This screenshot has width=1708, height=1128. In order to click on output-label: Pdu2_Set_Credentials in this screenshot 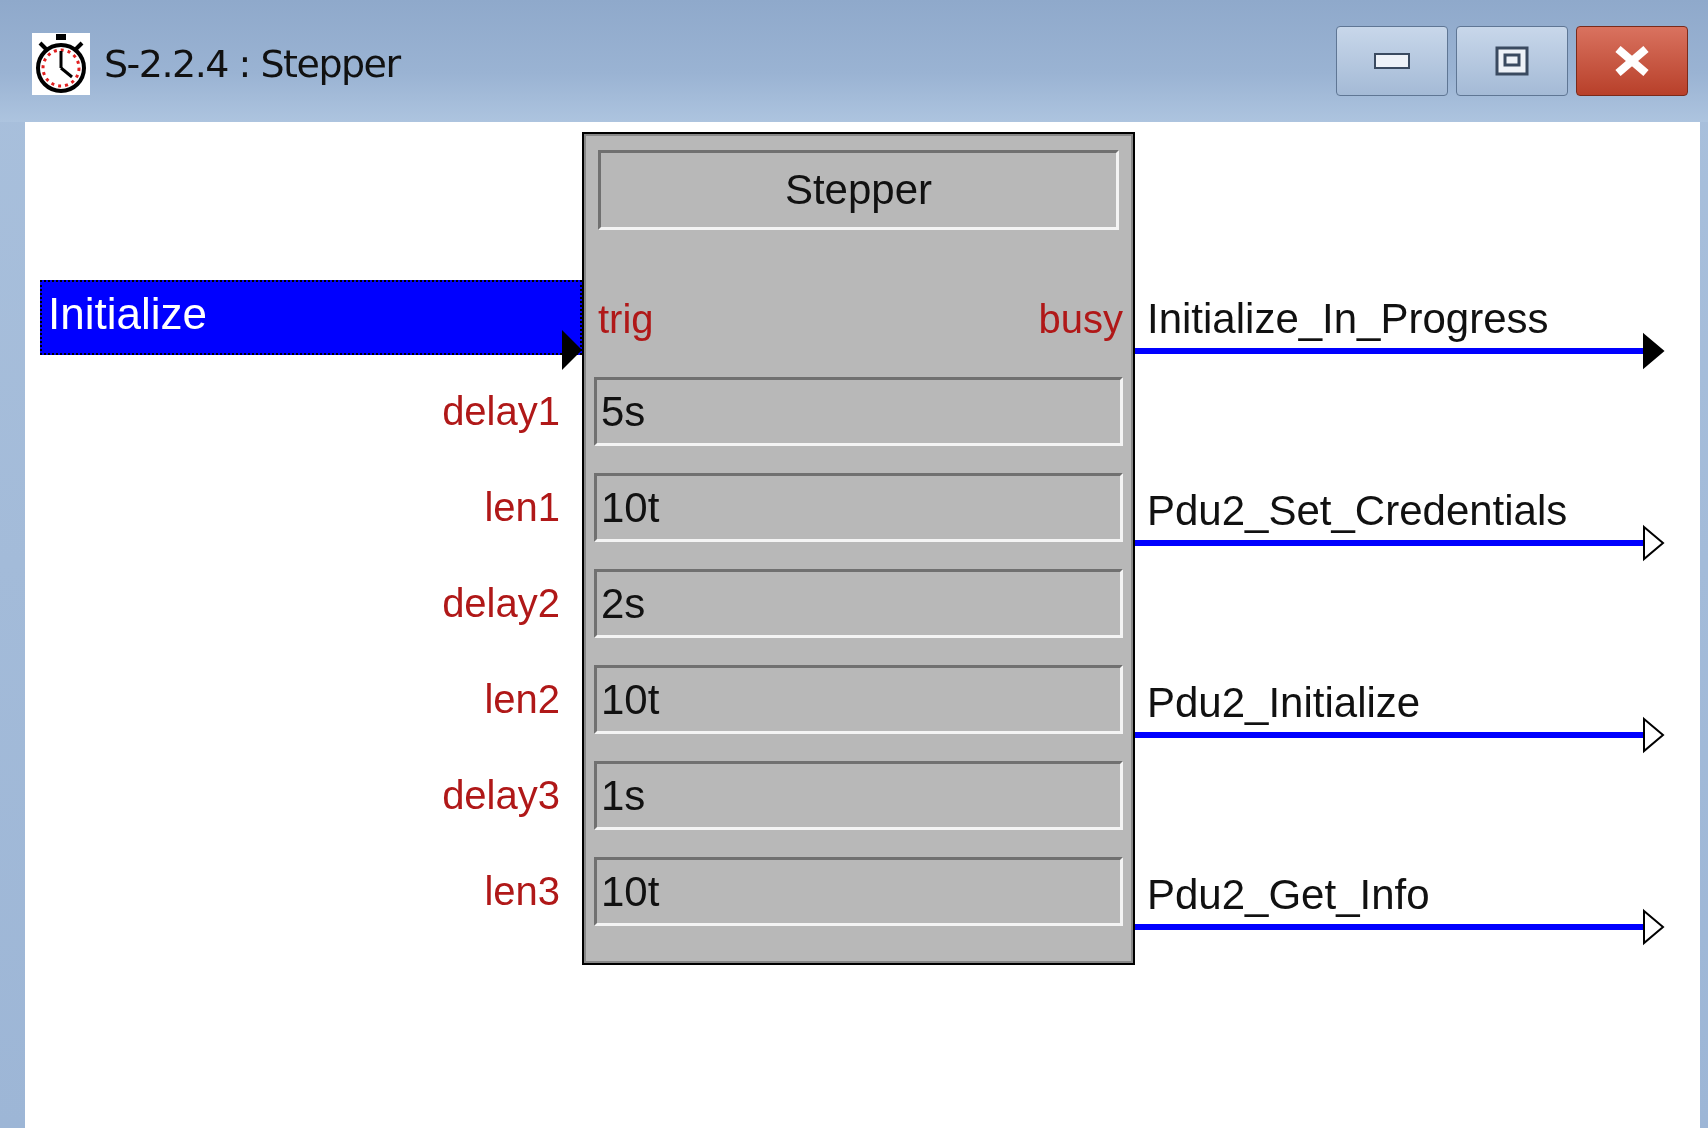, I will do `click(1357, 511)`.